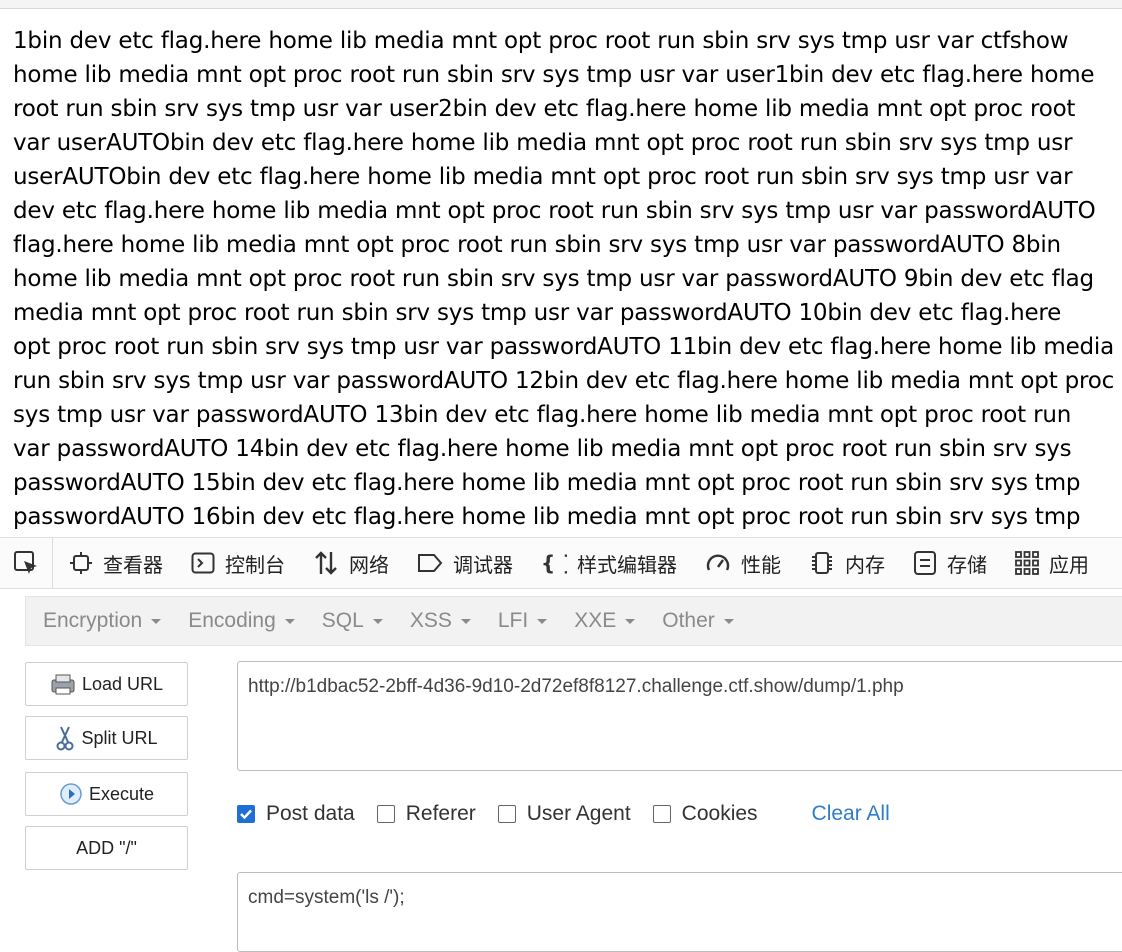 This screenshot has height=952, width=1122. What do you see at coordinates (578, 813) in the screenshot?
I see `option-label: User Agent` at bounding box center [578, 813].